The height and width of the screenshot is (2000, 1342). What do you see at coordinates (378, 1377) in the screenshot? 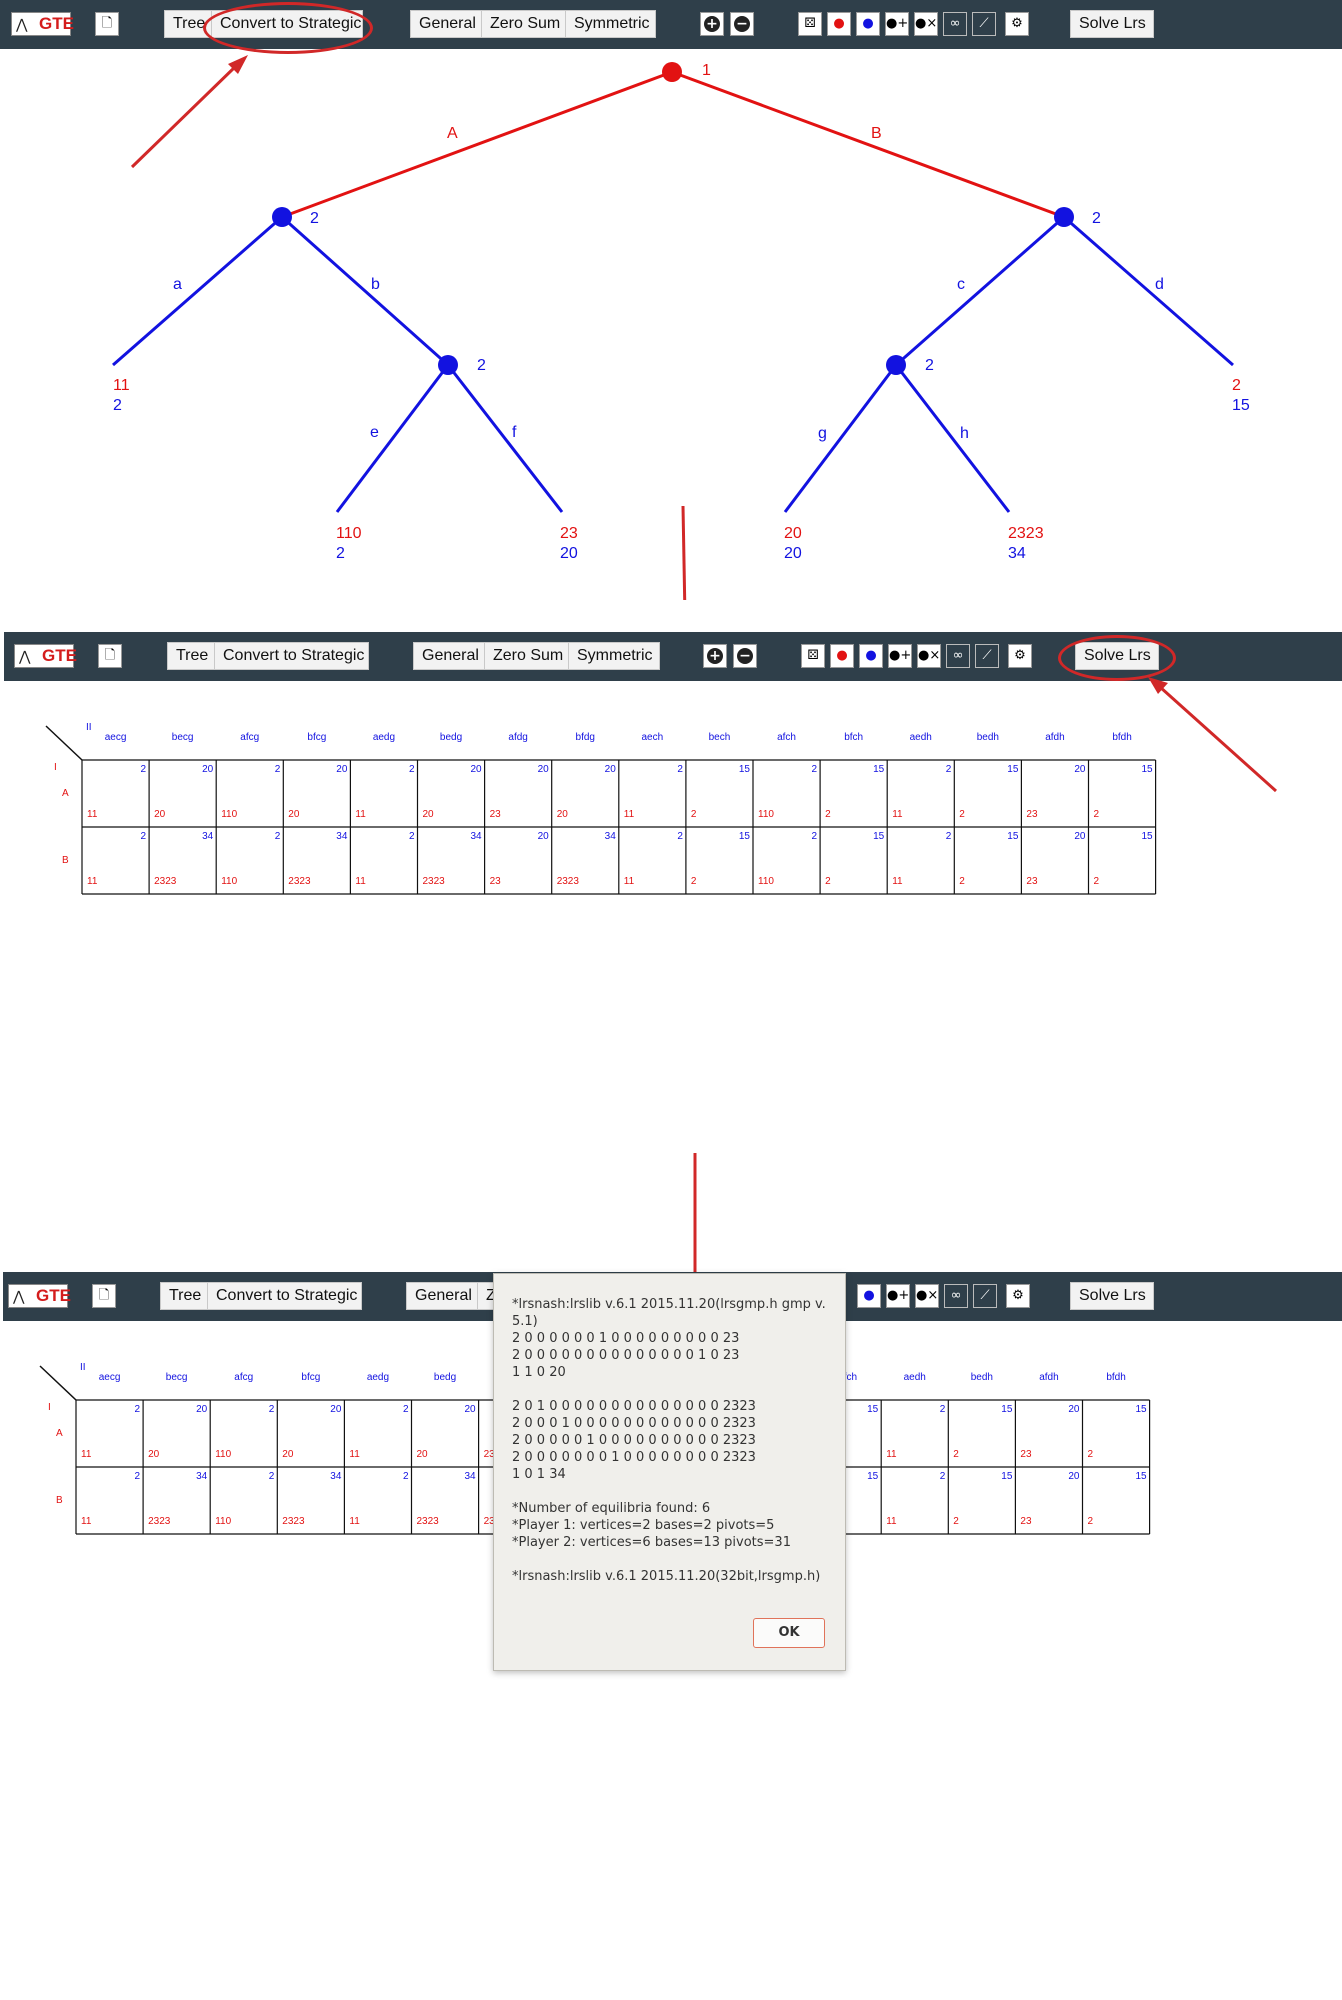
I see `column-strategy-label: aedg` at bounding box center [378, 1377].